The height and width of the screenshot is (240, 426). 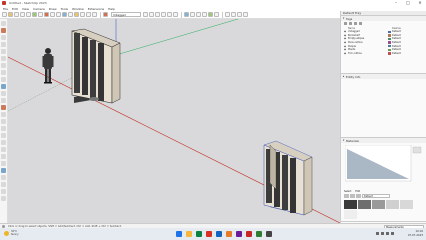 What do you see at coordinates (387, 233) in the screenshot?
I see `volume-icon` at bounding box center [387, 233].